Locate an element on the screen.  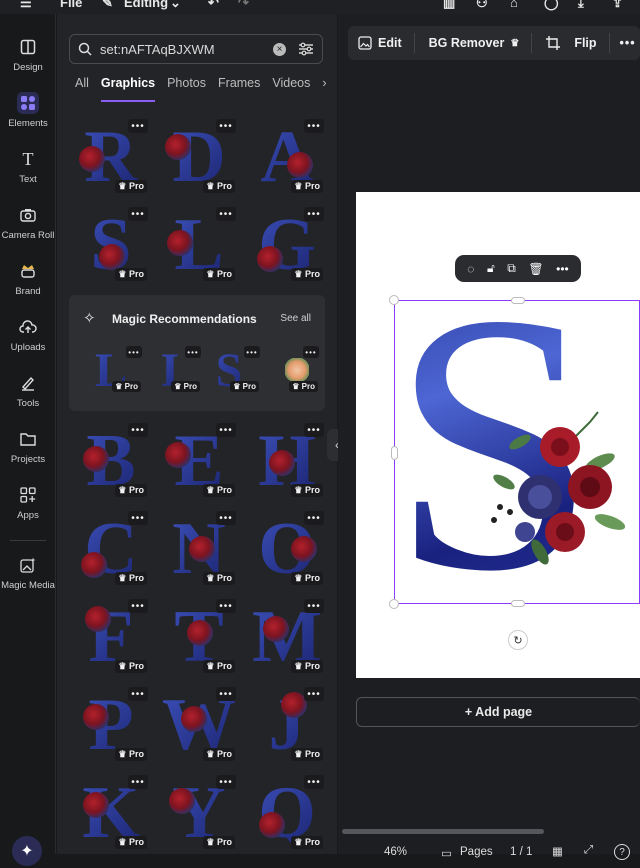
graphic-tile: W•••♛ Pro is located at coordinates (199, 725).